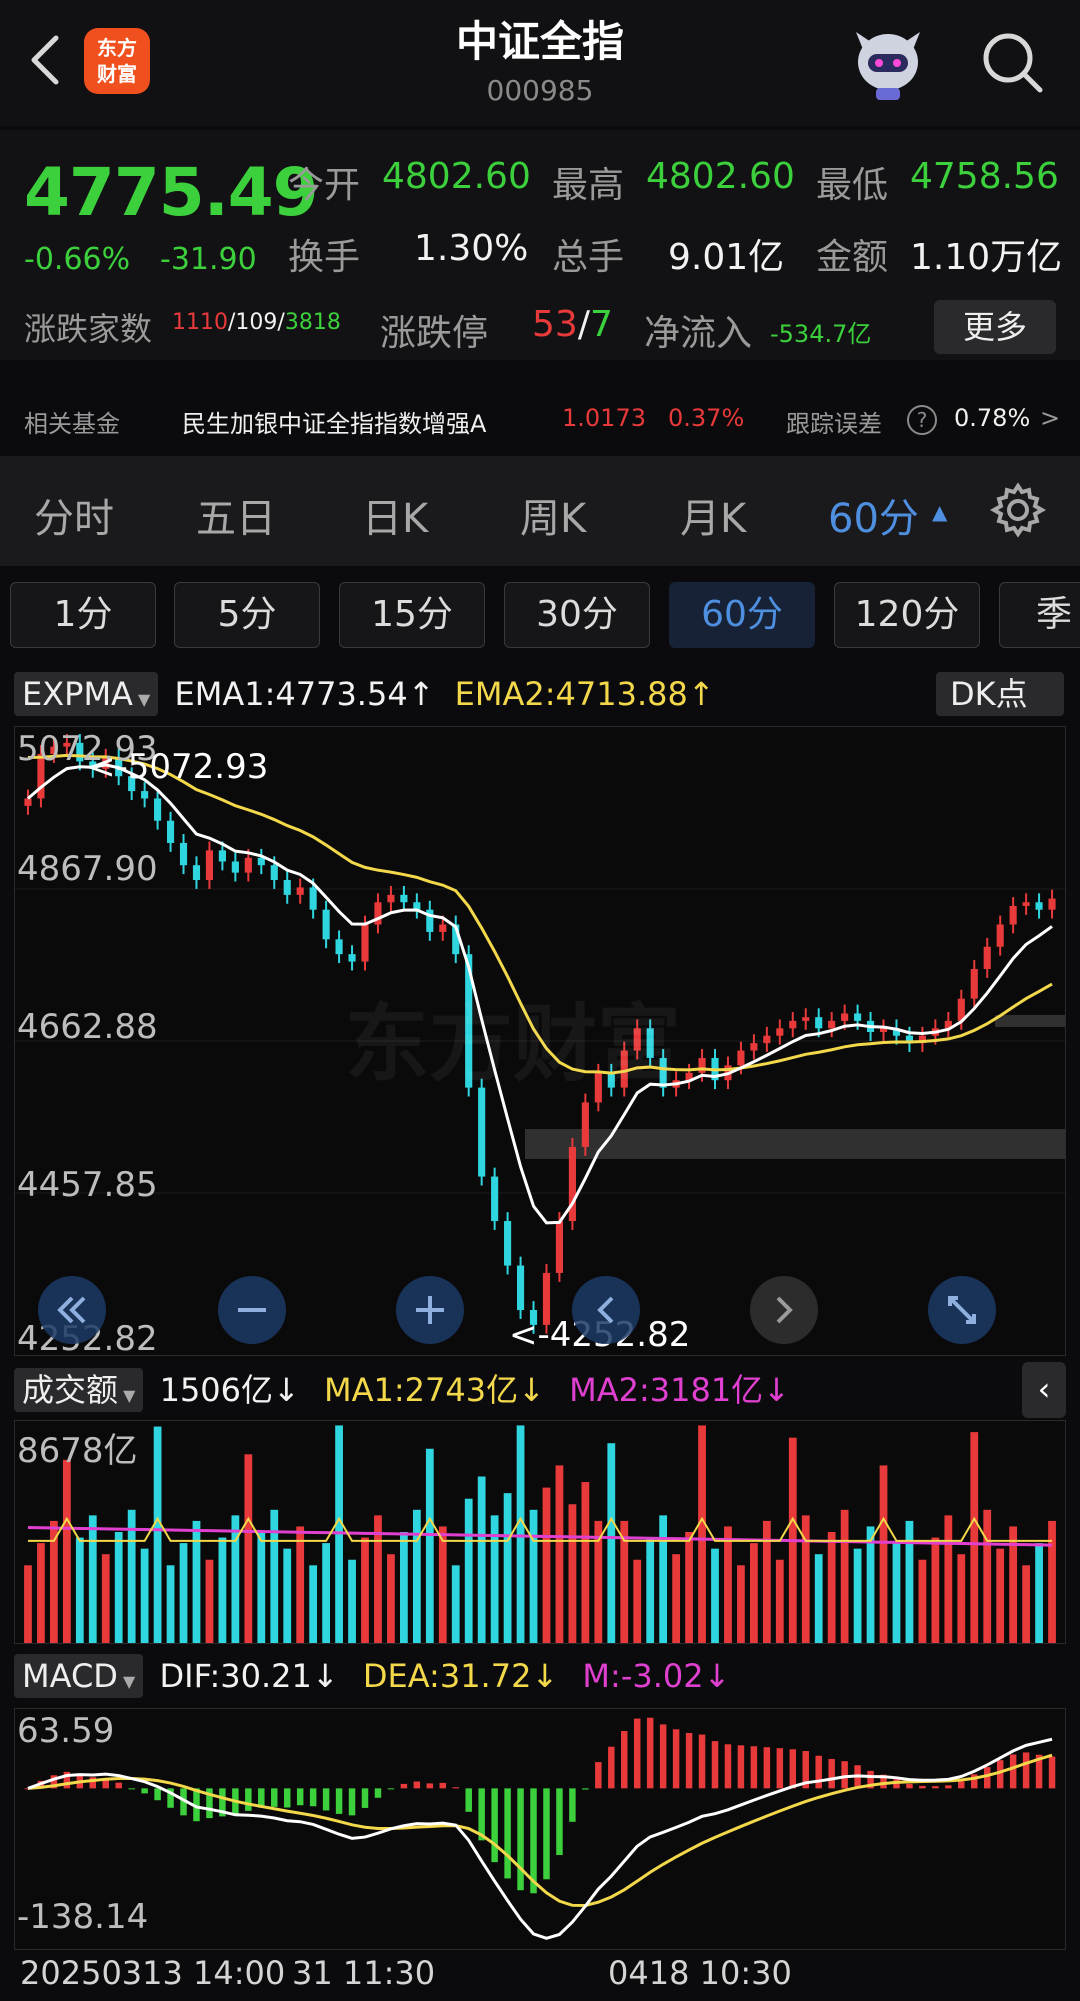  Describe the element at coordinates (395, 515) in the screenshot. I see `tab-daily-k: 日K` at that location.